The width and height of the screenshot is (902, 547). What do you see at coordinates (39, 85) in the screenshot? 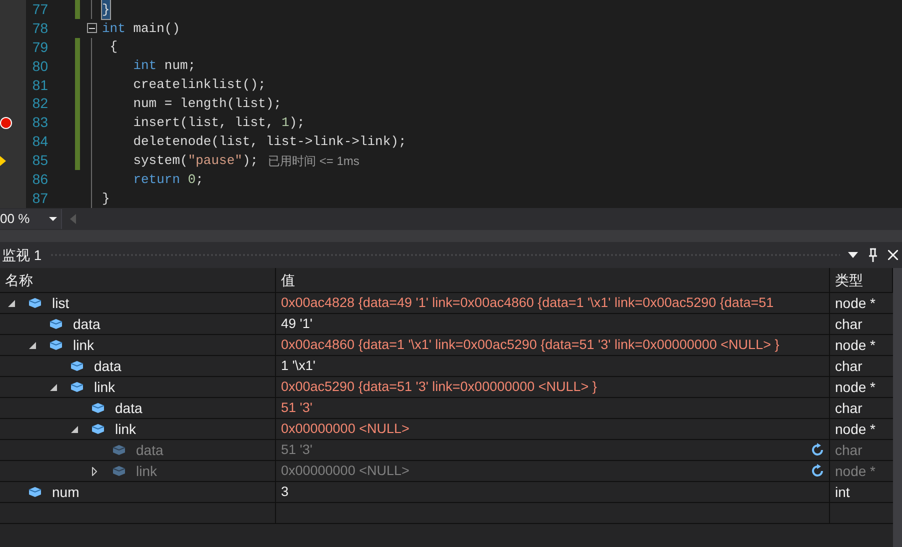
I see `line-number: 81` at bounding box center [39, 85].